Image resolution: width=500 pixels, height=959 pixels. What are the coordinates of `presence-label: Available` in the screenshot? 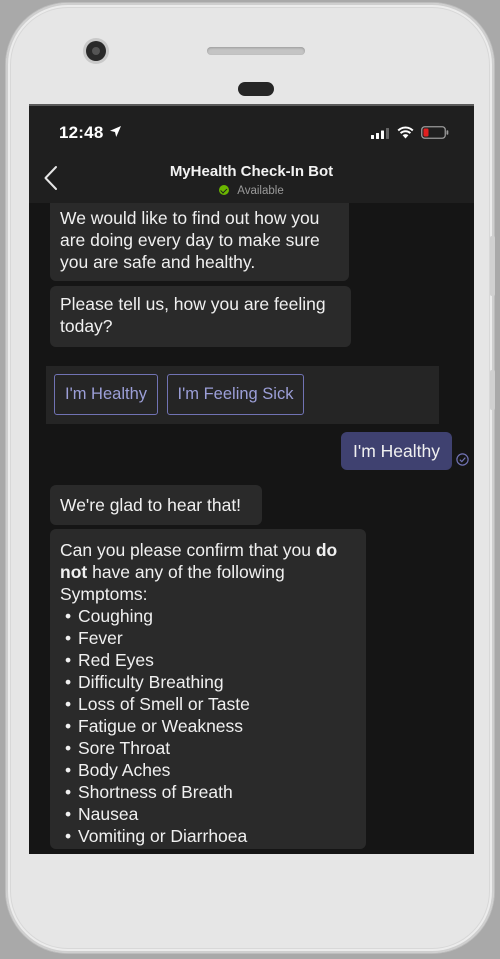 It's located at (260, 191).